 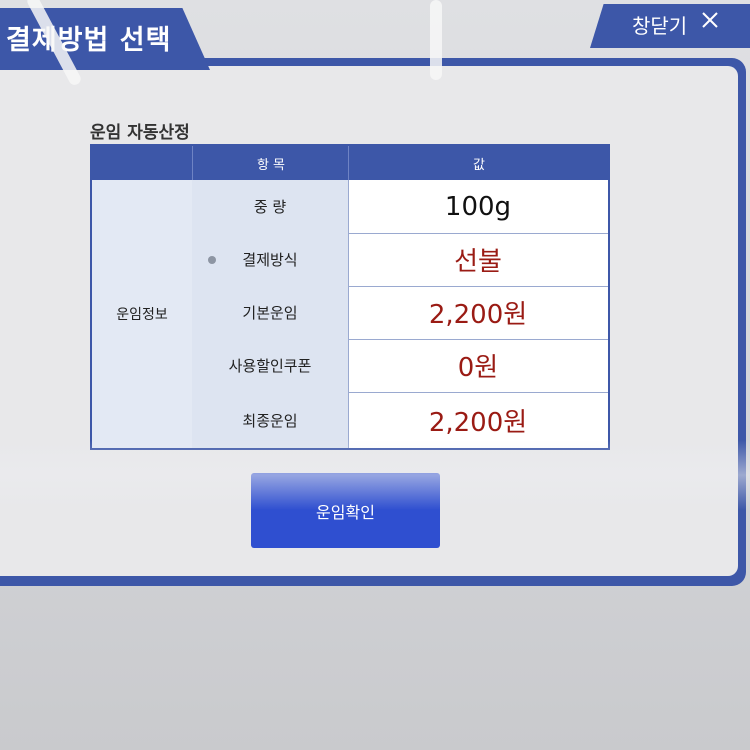 I want to click on row-label-text: 결제방식, so click(x=270, y=260).